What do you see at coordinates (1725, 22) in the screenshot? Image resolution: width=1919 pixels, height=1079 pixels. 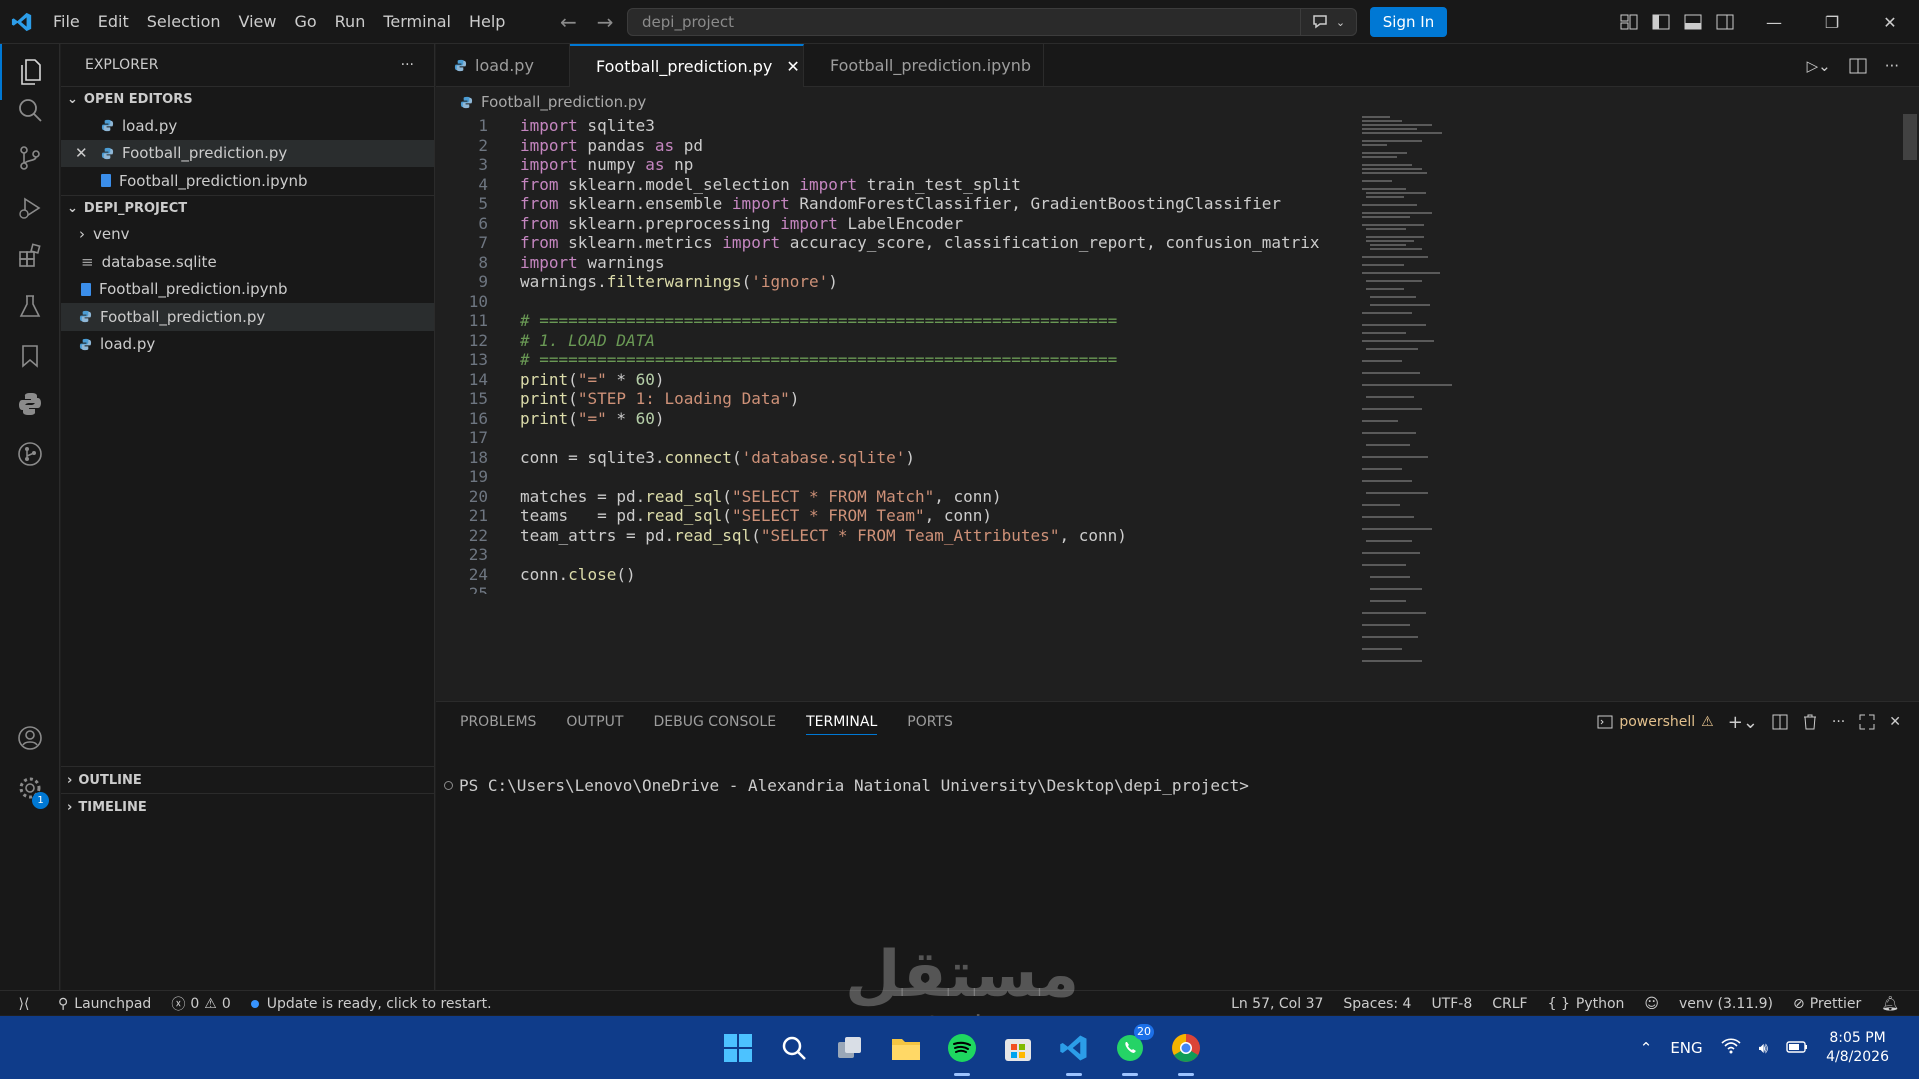 I see `toggle-secondary-sidebar-icon` at bounding box center [1725, 22].